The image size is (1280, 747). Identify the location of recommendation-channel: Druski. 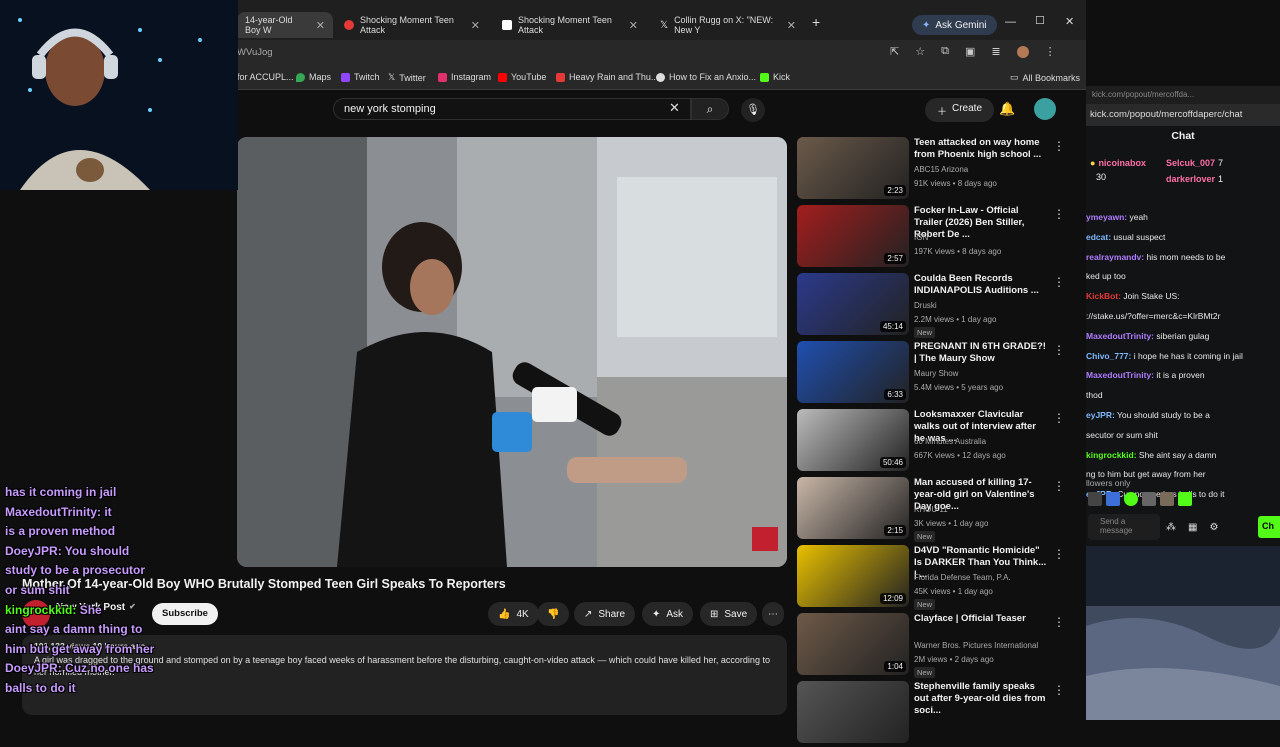
(925, 305).